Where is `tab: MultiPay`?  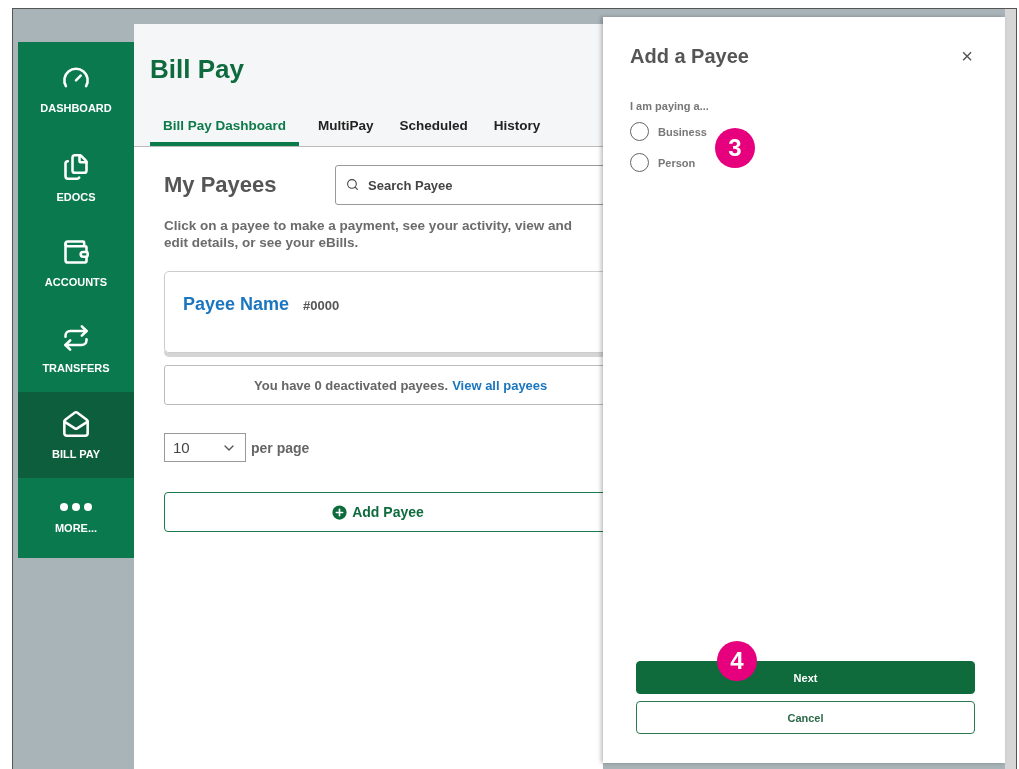 tab: MultiPay is located at coordinates (346, 132).